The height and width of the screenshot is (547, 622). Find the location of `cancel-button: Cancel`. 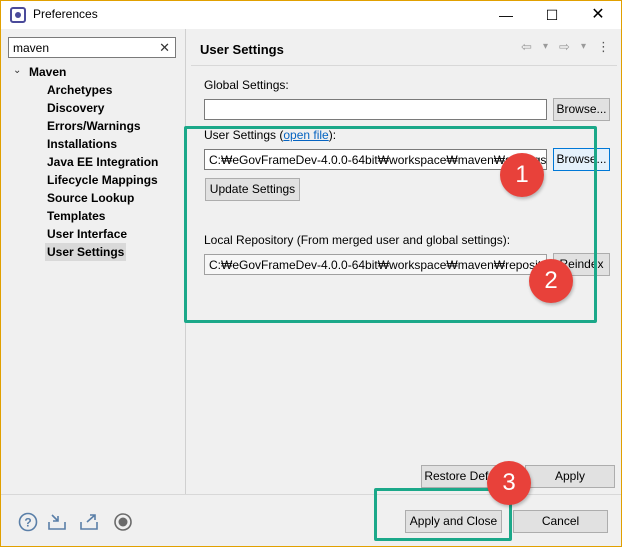

cancel-button: Cancel is located at coordinates (560, 521).